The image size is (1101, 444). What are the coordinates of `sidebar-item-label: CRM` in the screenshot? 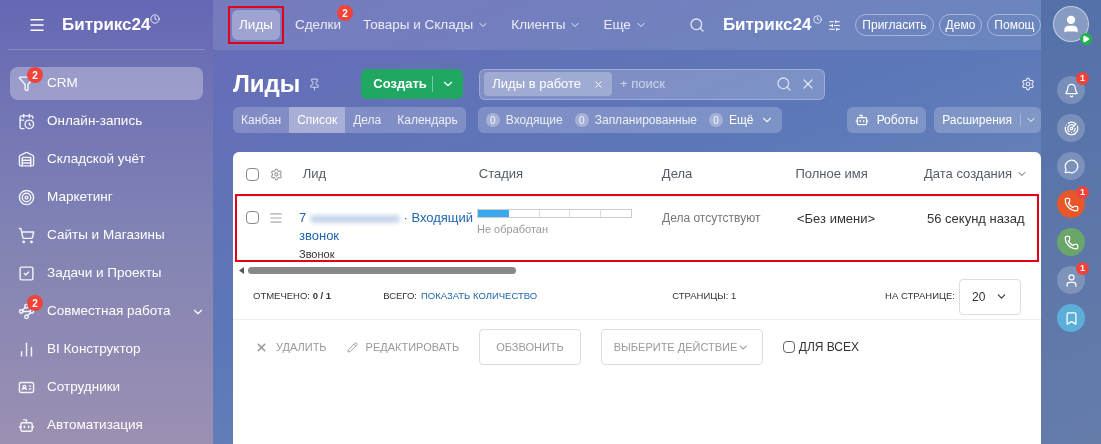 It's located at (62, 83).